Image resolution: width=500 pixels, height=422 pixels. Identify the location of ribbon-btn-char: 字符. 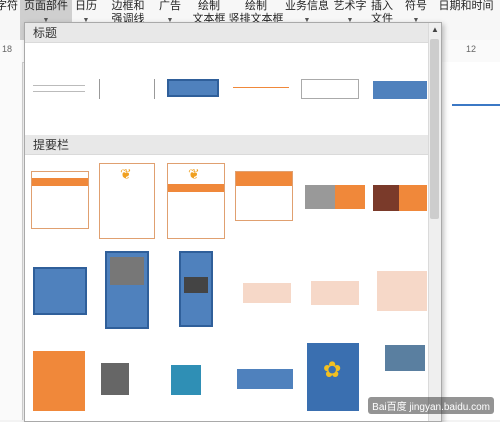
(9, 20).